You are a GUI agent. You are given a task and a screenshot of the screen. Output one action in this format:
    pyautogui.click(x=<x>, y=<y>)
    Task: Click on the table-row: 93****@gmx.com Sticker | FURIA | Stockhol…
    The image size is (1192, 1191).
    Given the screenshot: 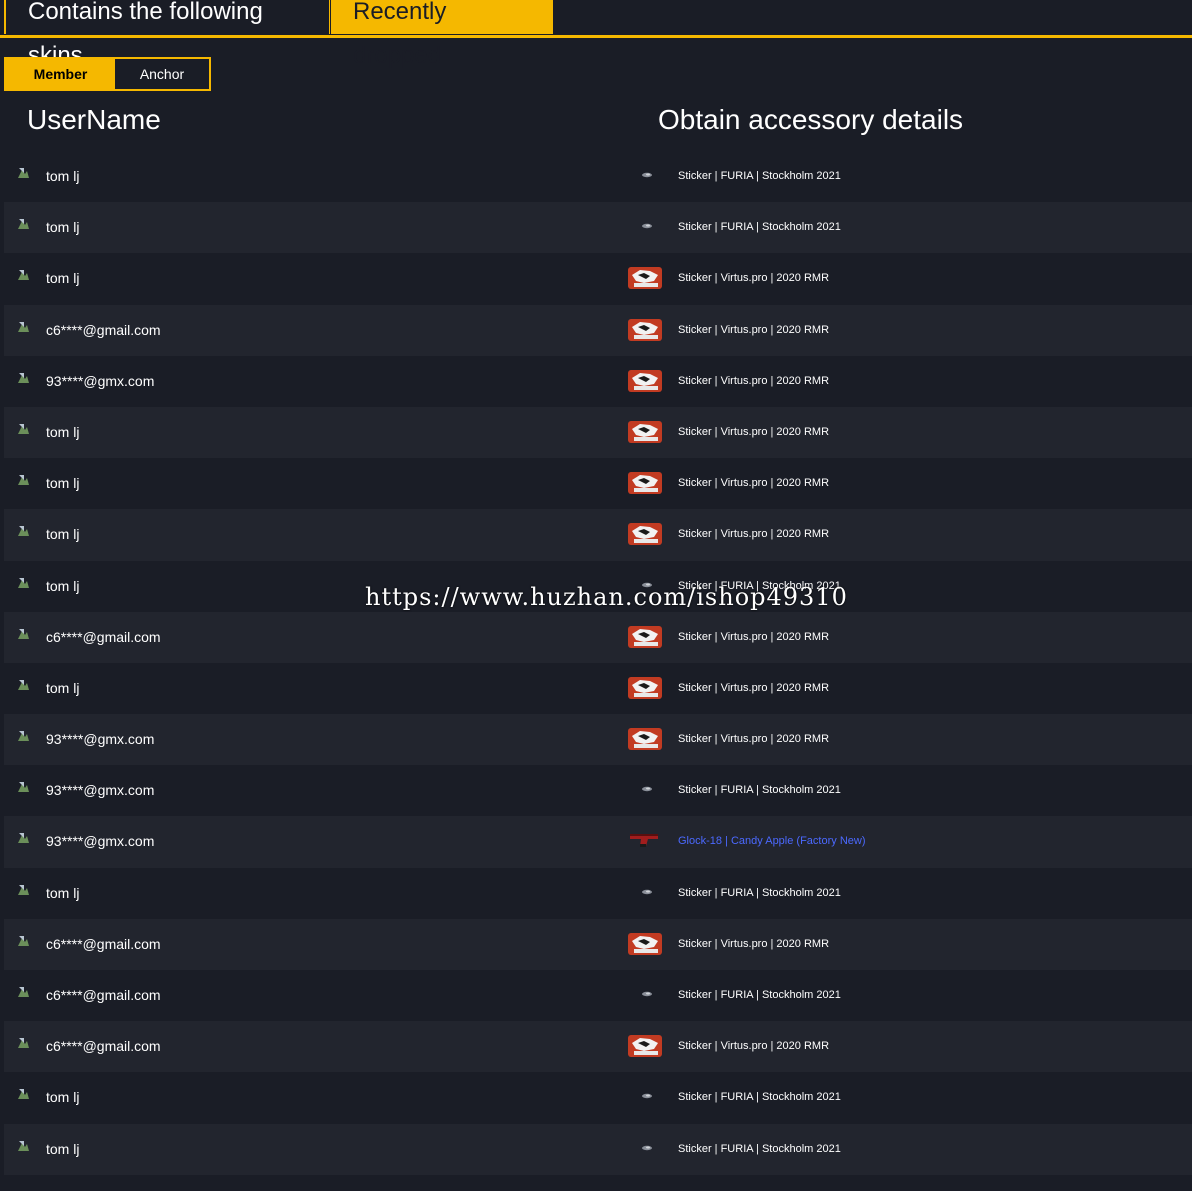 What is the action you would take?
    pyautogui.click(x=598, y=790)
    